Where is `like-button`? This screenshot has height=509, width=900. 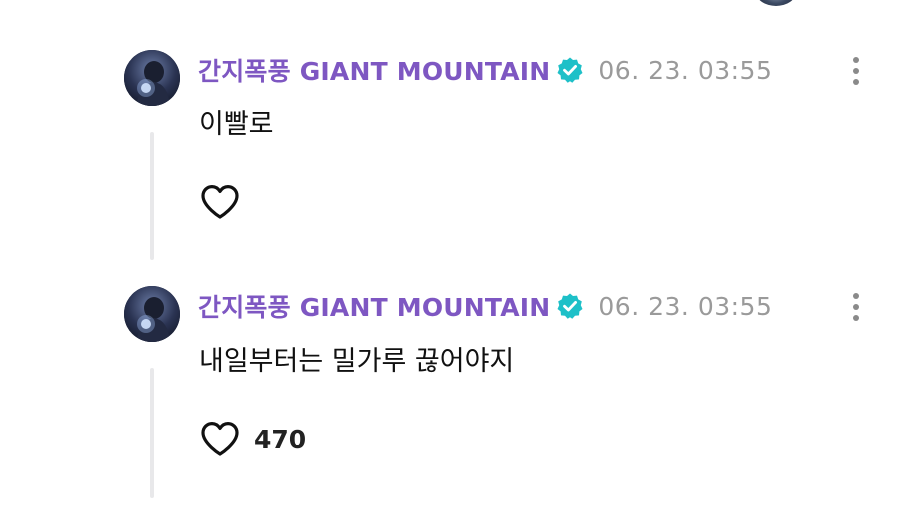 like-button is located at coordinates (227, 202).